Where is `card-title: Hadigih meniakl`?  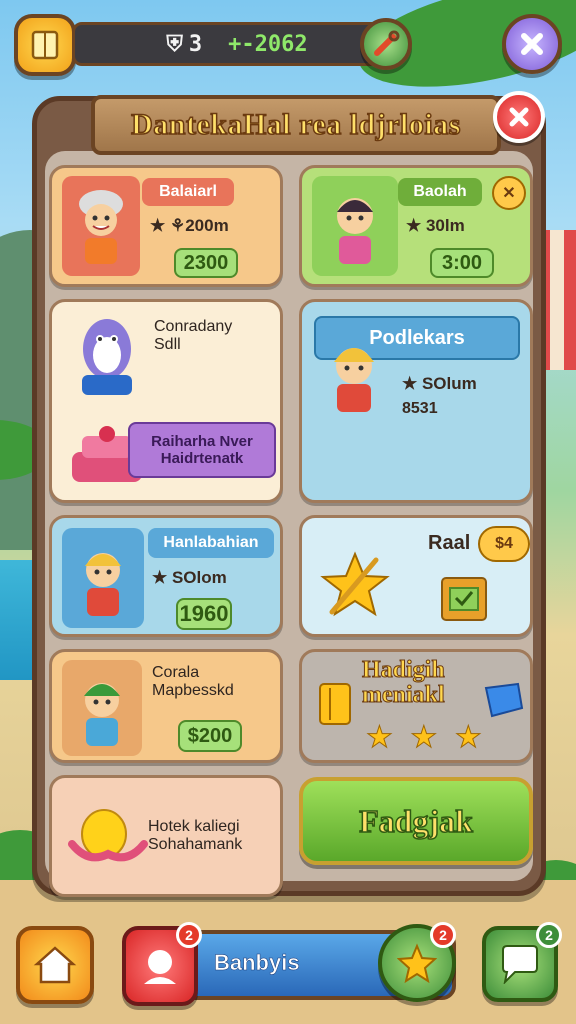 card-title: Hadigih meniakl is located at coordinates (404, 683).